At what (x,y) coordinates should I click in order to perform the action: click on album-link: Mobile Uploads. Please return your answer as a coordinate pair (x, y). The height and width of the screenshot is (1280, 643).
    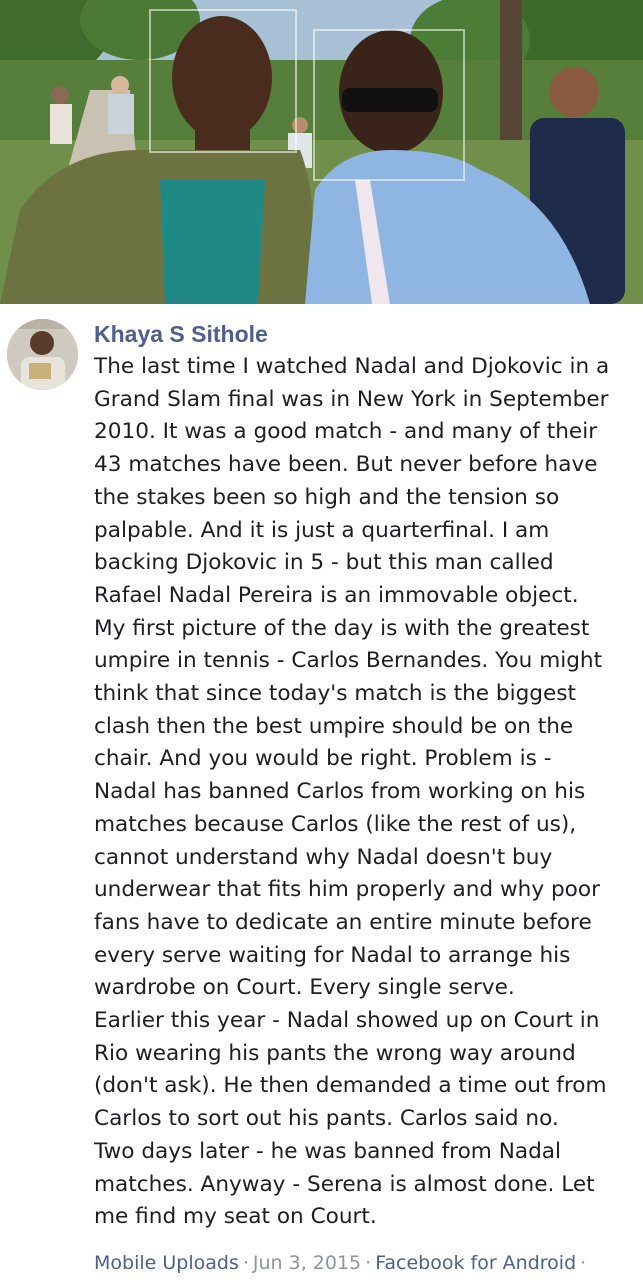
    Looking at the image, I should click on (166, 1263).